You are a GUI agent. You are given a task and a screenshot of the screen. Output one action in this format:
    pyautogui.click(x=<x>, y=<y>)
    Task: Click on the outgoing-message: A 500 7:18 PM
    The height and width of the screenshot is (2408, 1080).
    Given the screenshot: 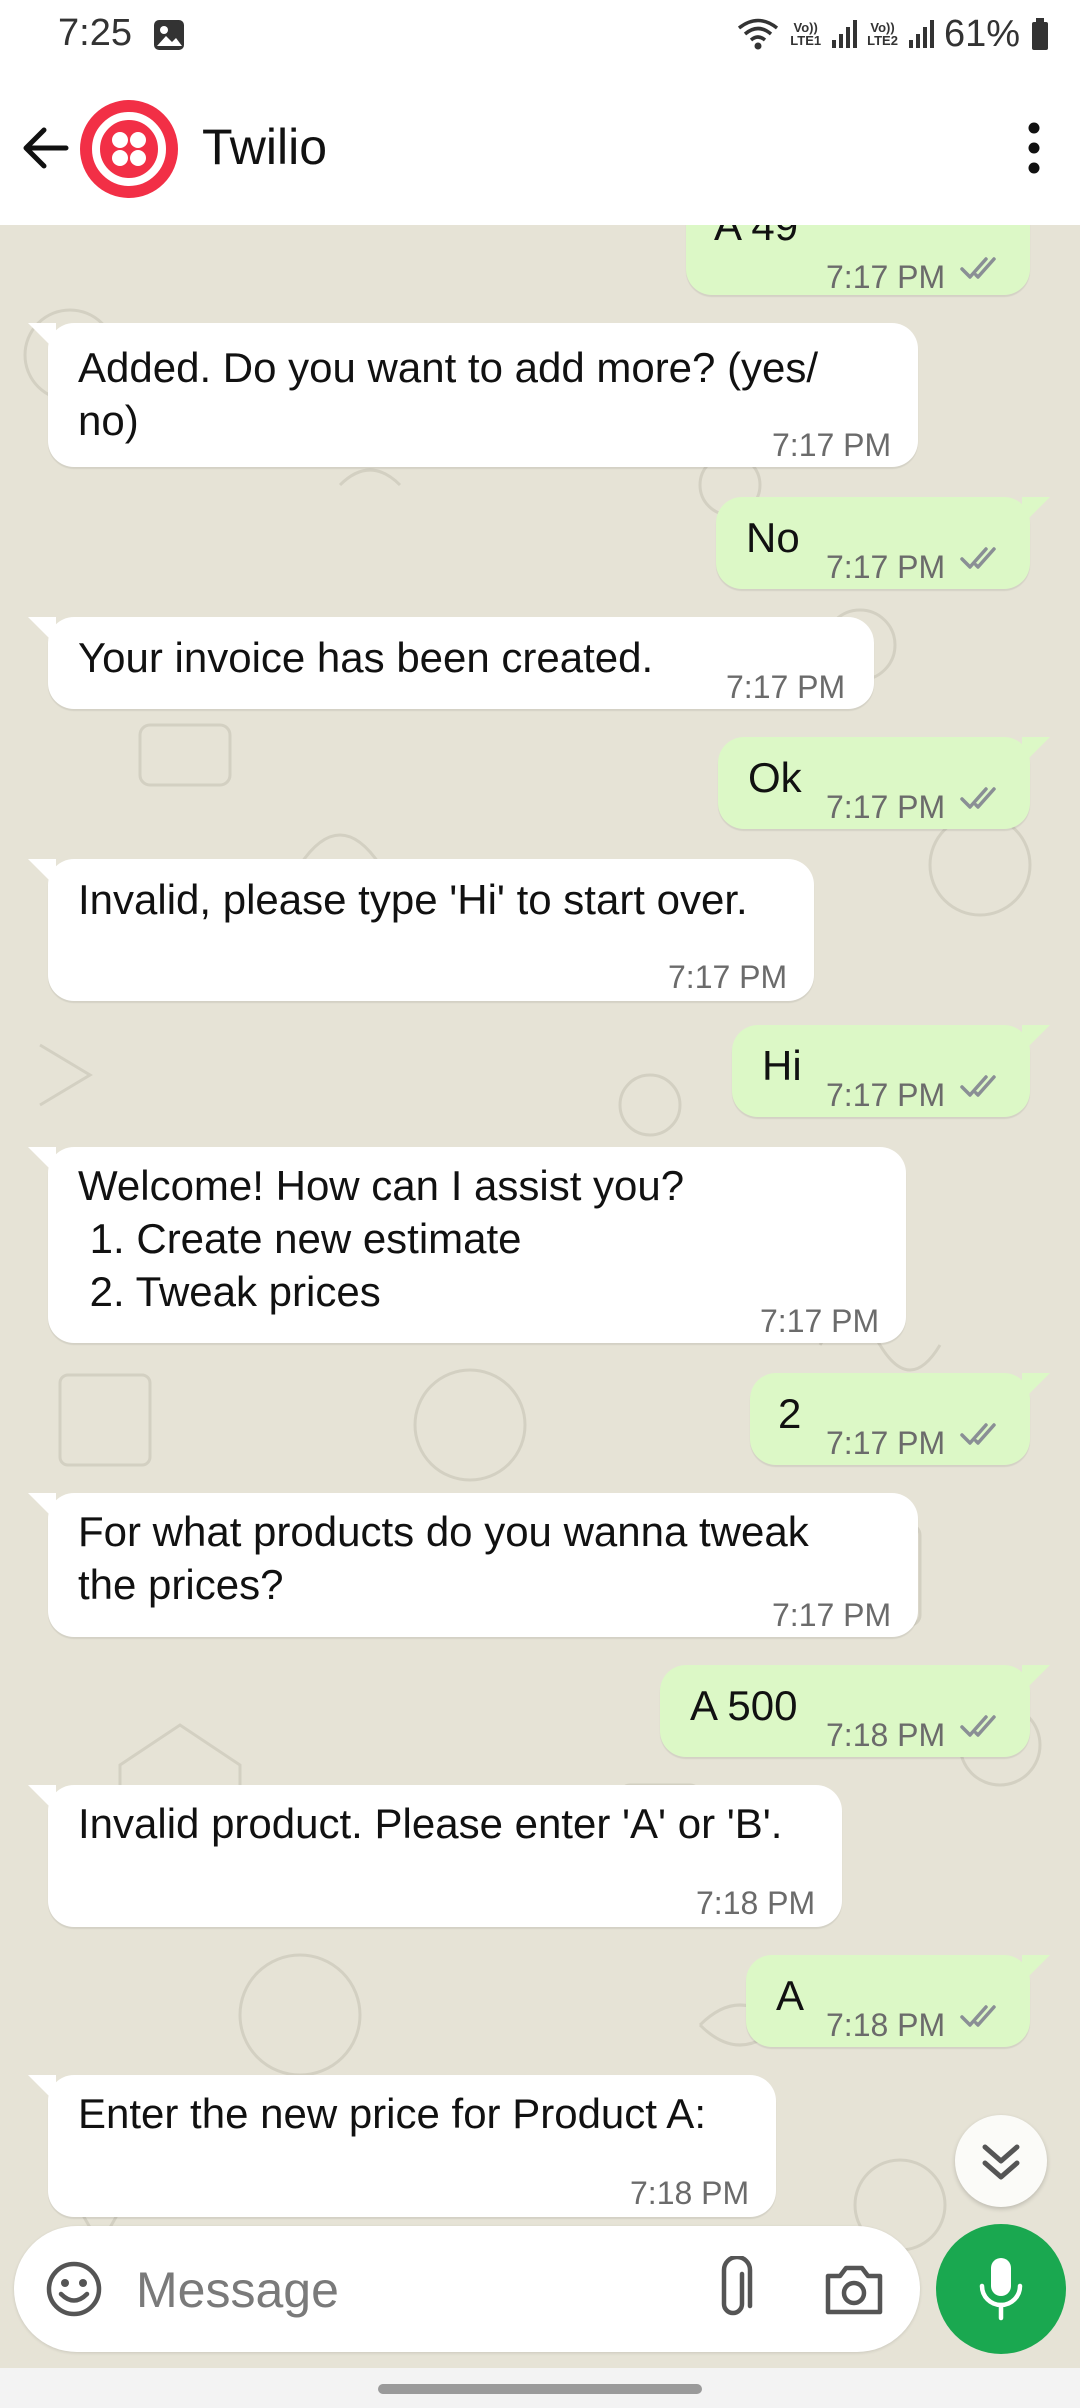 What is the action you would take?
    pyautogui.click(x=855, y=1711)
    